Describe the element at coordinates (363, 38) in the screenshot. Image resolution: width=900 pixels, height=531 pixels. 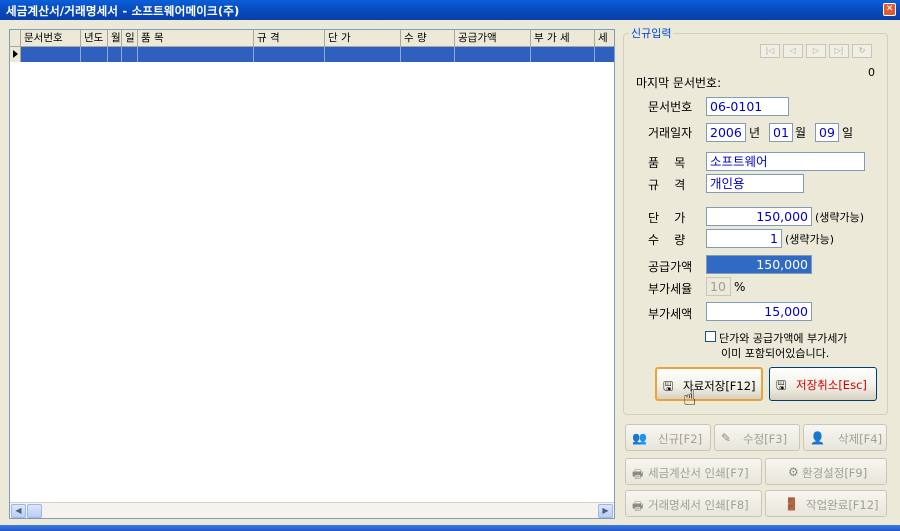
I see `col-header-price: 단 가` at that location.